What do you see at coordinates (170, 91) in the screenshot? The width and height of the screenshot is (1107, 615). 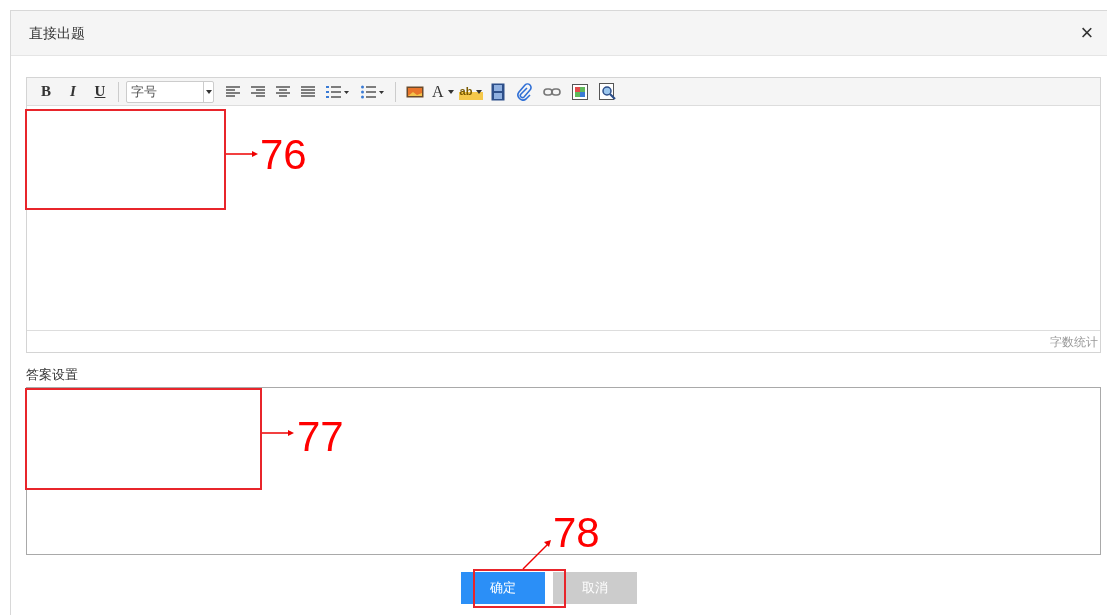 I see `font-size-select: 字号` at bounding box center [170, 91].